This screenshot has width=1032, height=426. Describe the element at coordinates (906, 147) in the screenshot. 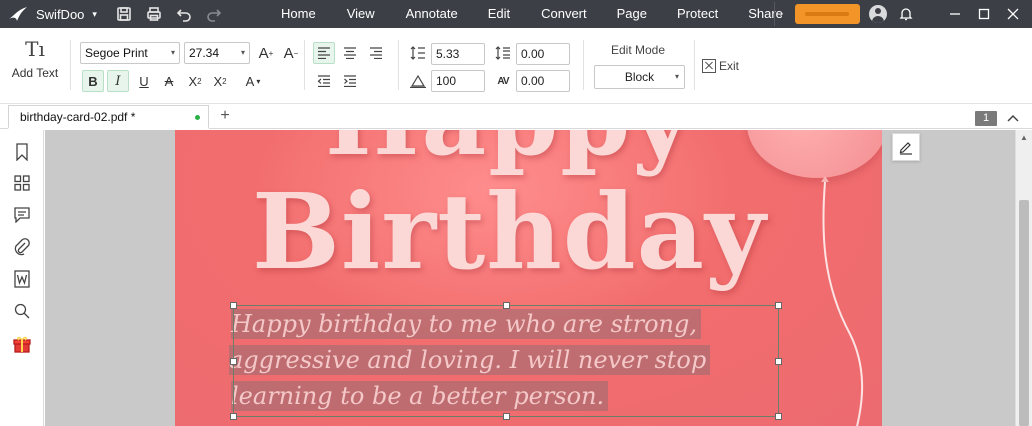

I see `edit-pencil-icon` at that location.